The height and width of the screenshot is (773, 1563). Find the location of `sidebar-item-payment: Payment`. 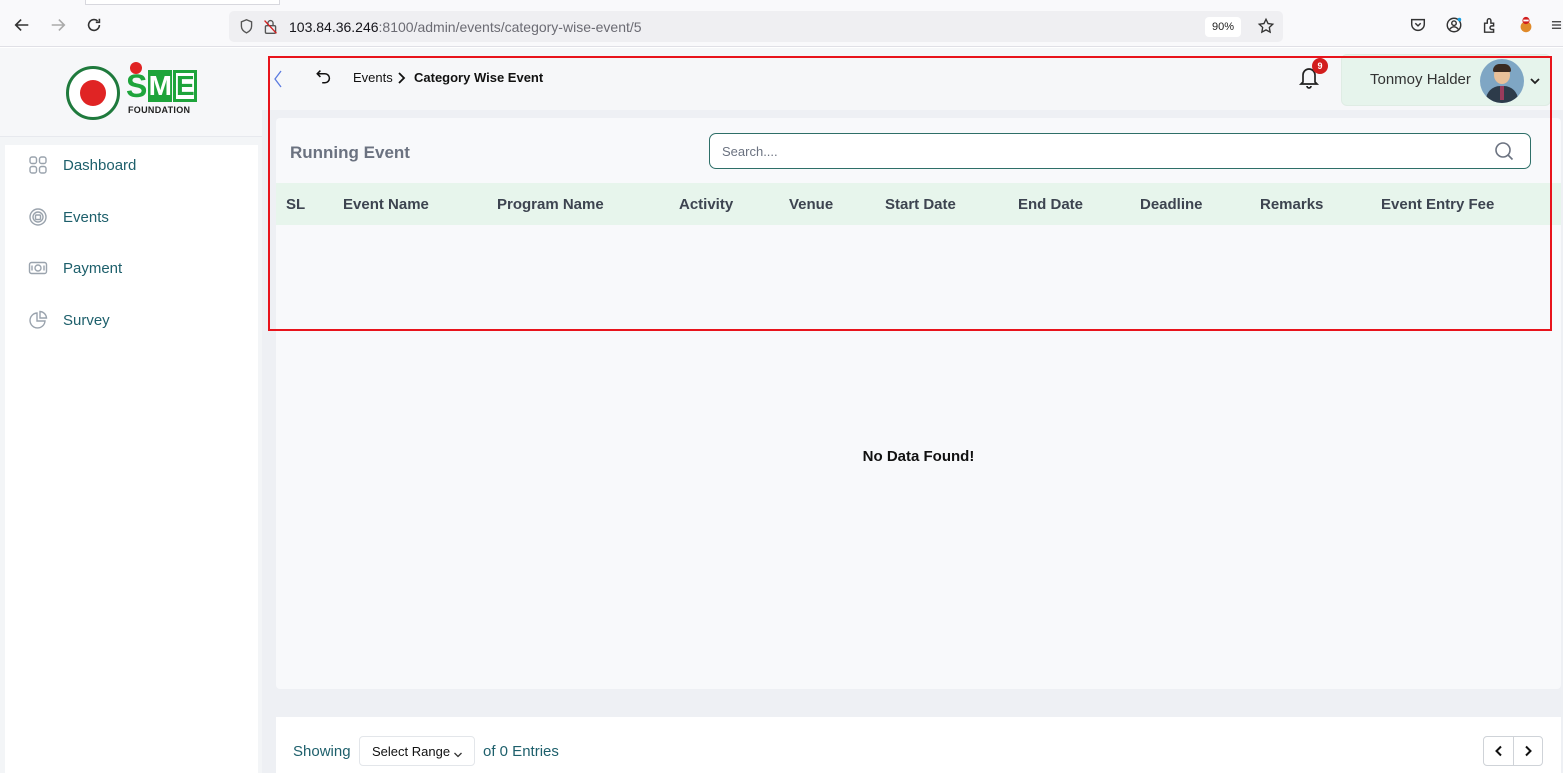

sidebar-item-payment: Payment is located at coordinates (131, 268).